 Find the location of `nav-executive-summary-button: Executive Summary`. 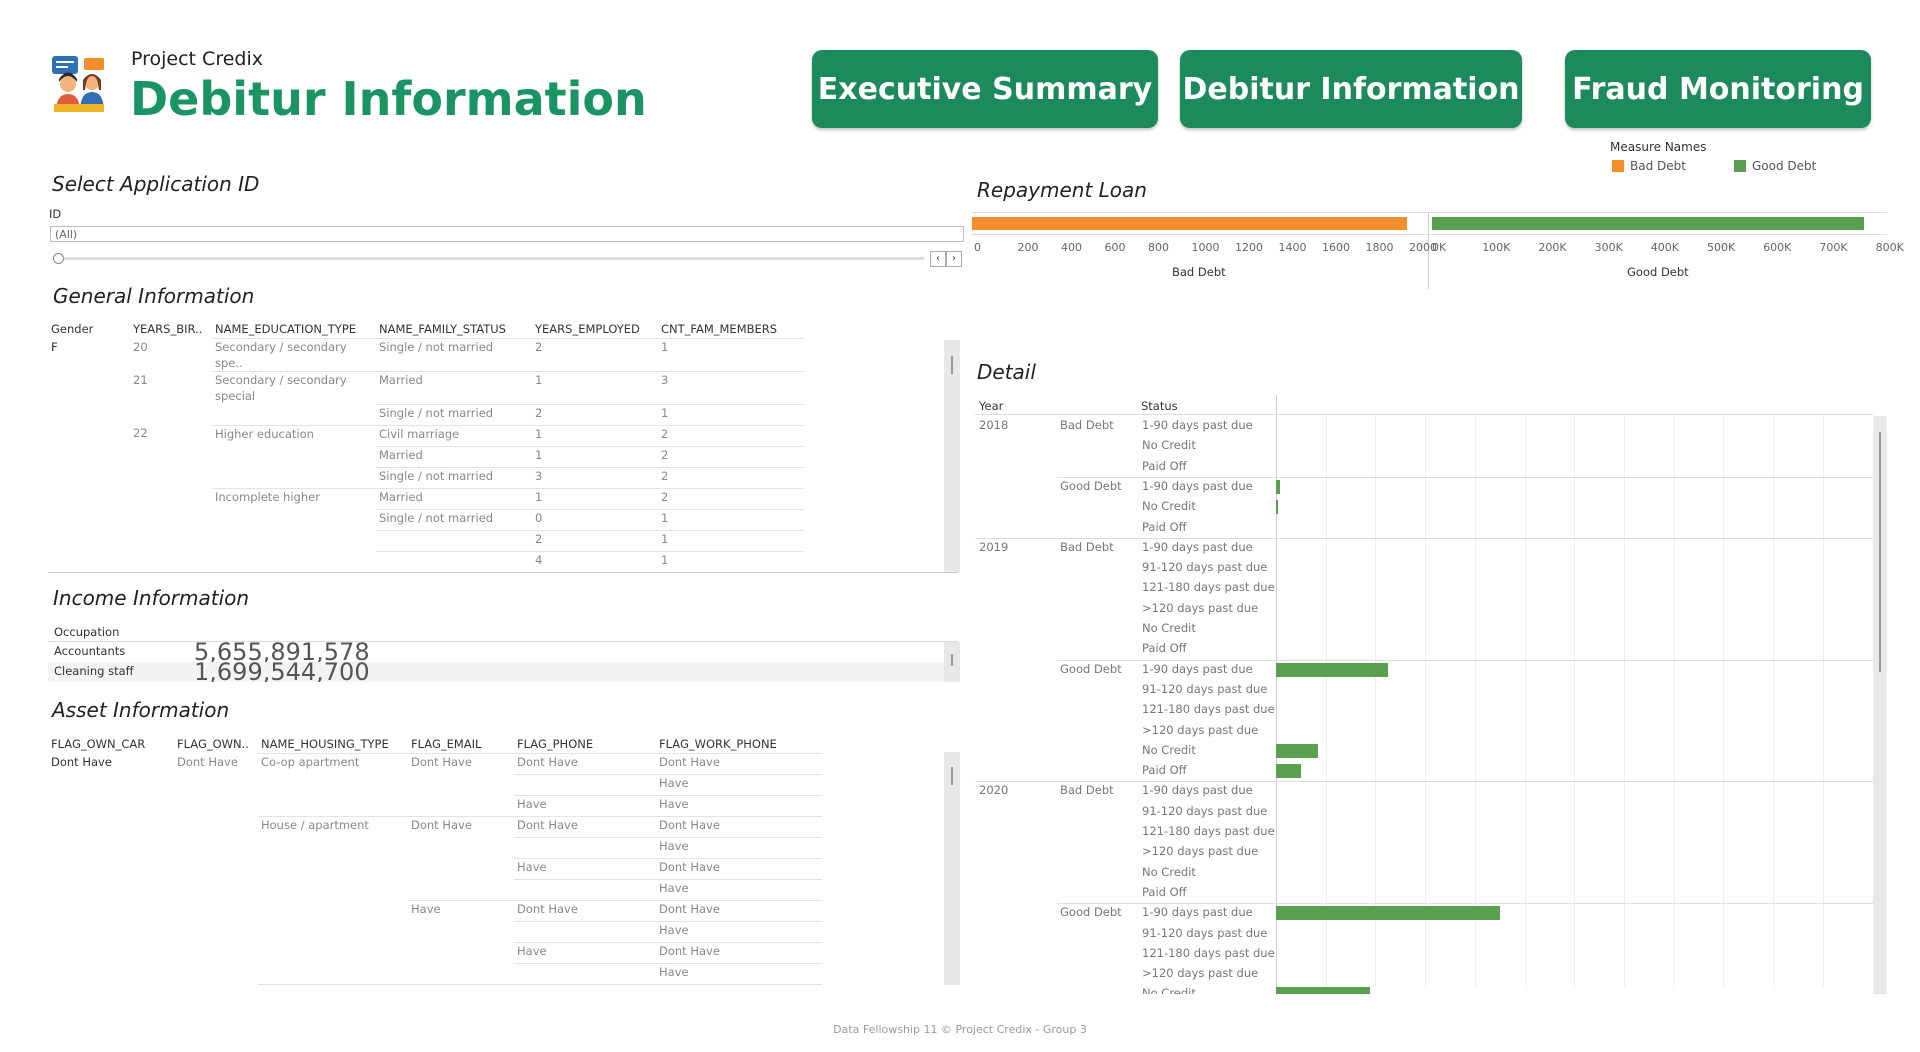

nav-executive-summary-button: Executive Summary is located at coordinates (985, 89).